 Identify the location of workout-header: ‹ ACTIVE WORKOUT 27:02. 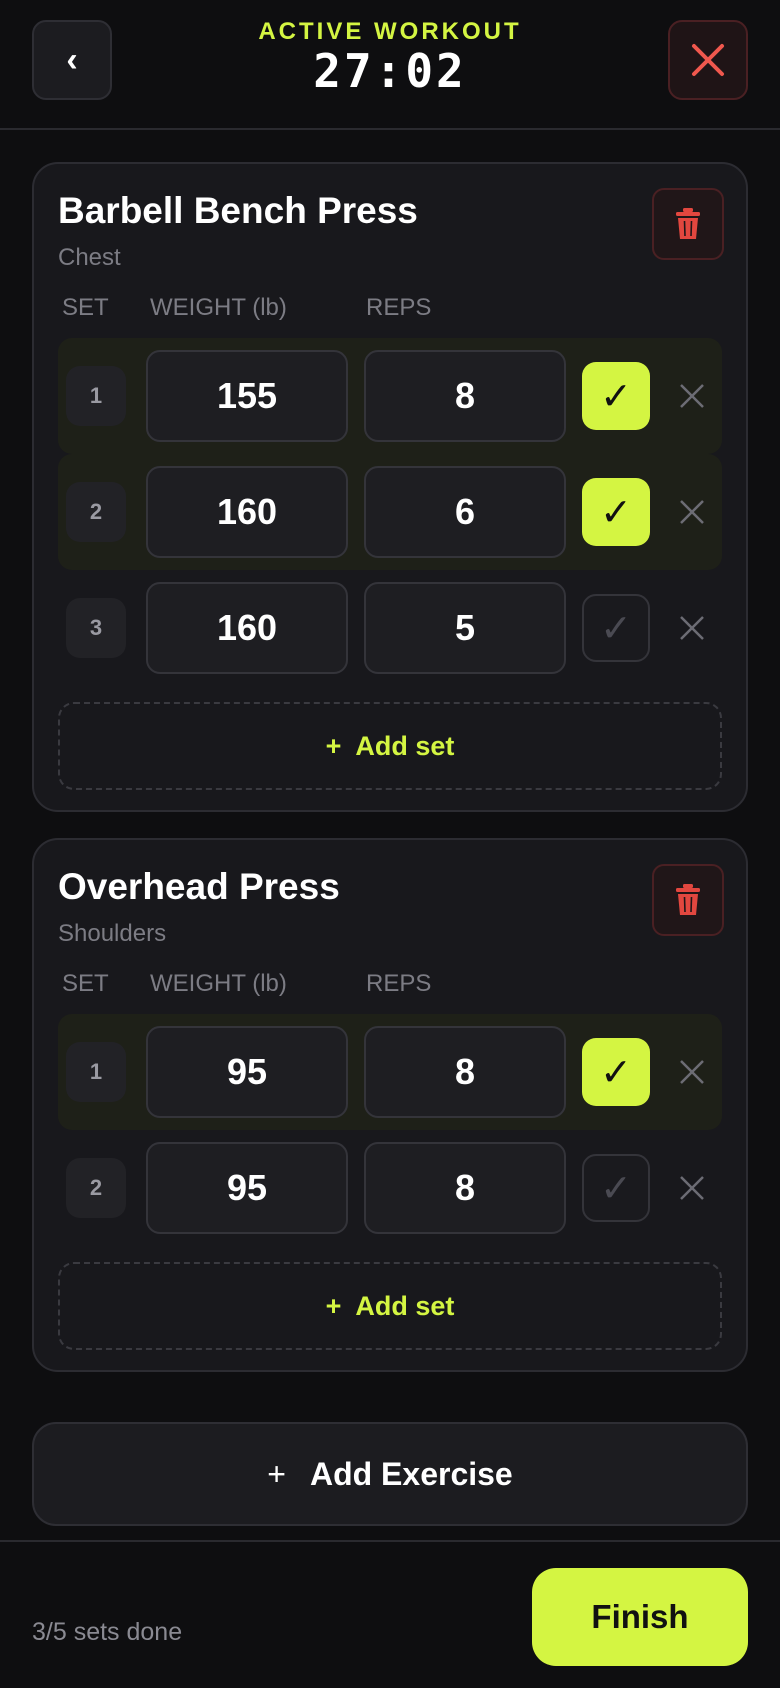
(390, 65).